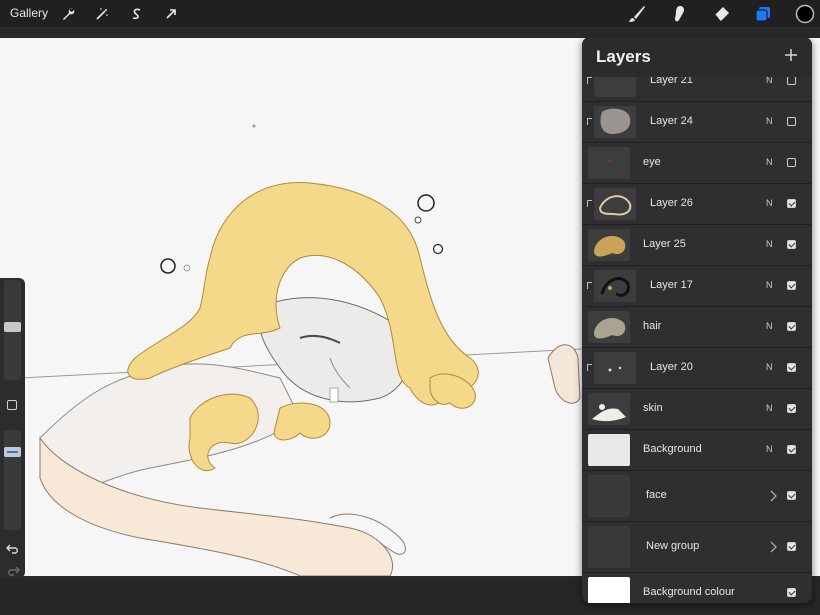 The width and height of the screenshot is (820, 615). I want to click on layer-name: Layer 17, so click(671, 285).